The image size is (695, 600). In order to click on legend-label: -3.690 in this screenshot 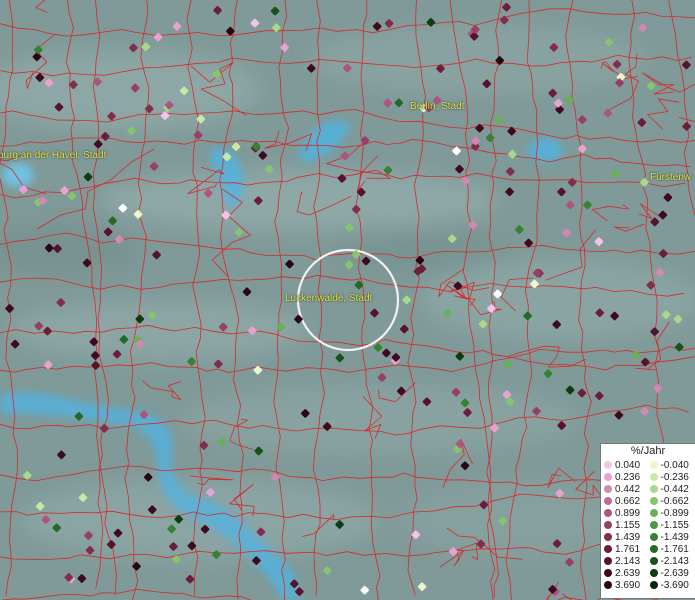, I will do `click(674, 585)`.